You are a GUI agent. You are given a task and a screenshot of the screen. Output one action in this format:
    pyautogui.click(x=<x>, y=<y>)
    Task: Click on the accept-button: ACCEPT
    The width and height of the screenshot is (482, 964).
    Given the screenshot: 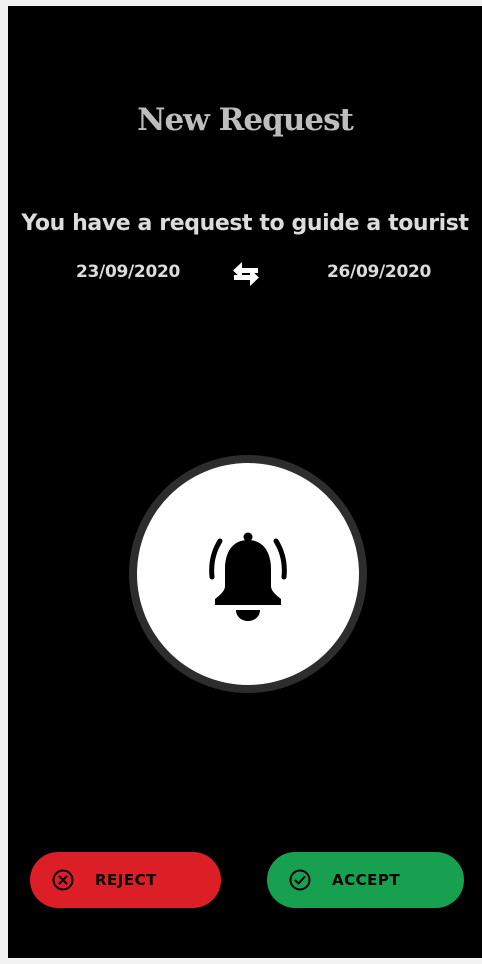 What is the action you would take?
    pyautogui.click(x=365, y=880)
    